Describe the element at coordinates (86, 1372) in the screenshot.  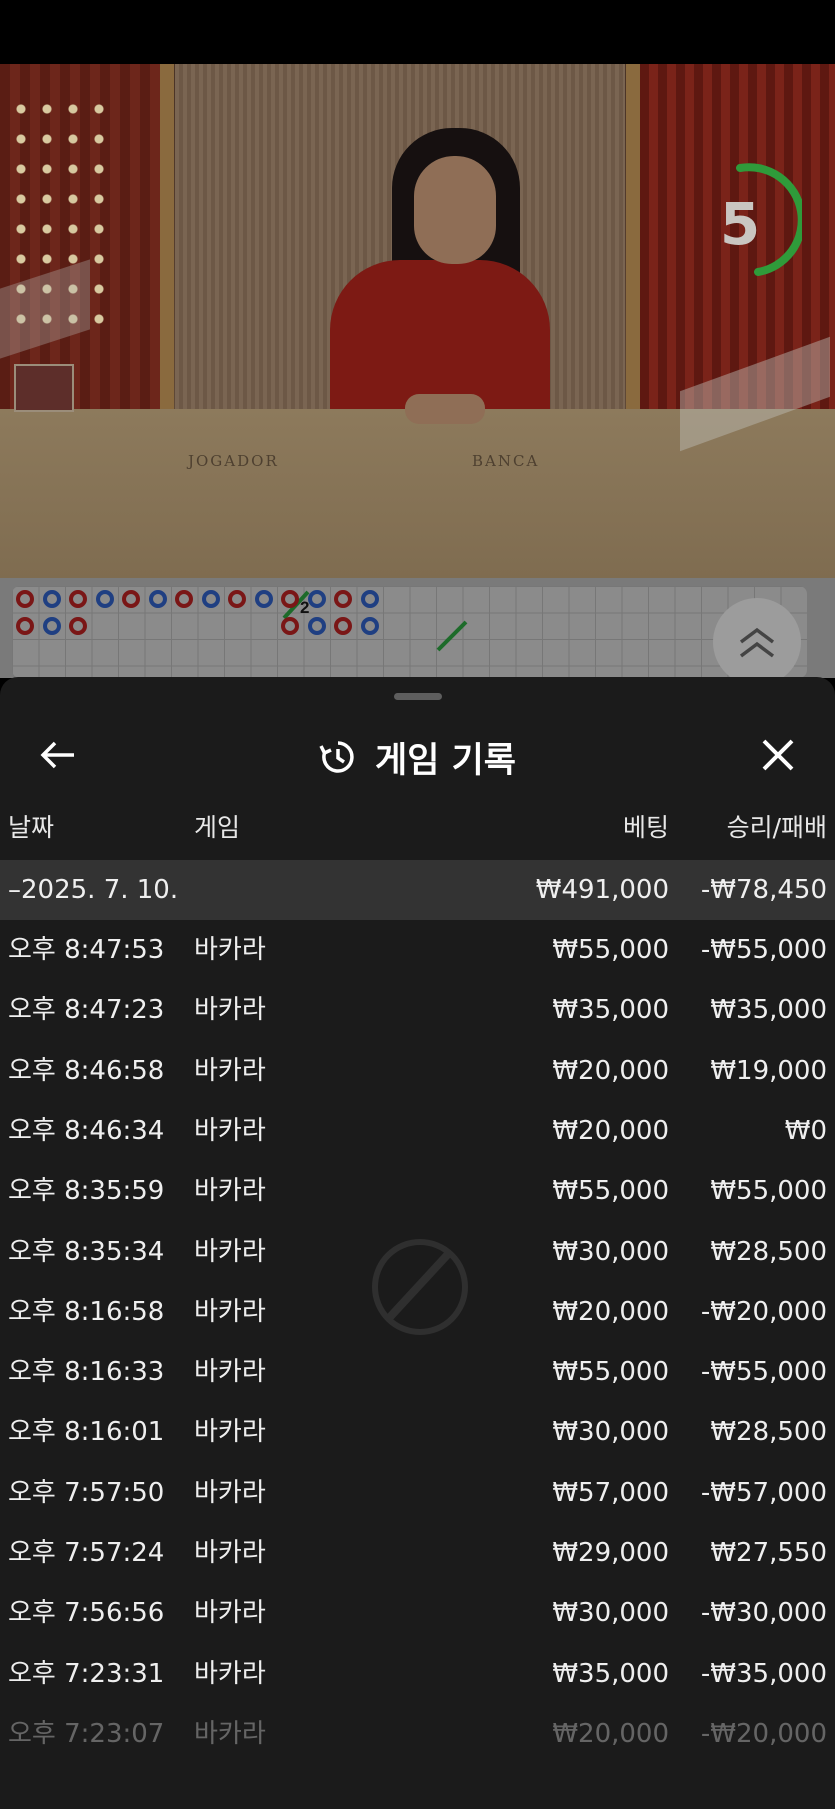
I see `history-row-time: 오후 8:16:33` at that location.